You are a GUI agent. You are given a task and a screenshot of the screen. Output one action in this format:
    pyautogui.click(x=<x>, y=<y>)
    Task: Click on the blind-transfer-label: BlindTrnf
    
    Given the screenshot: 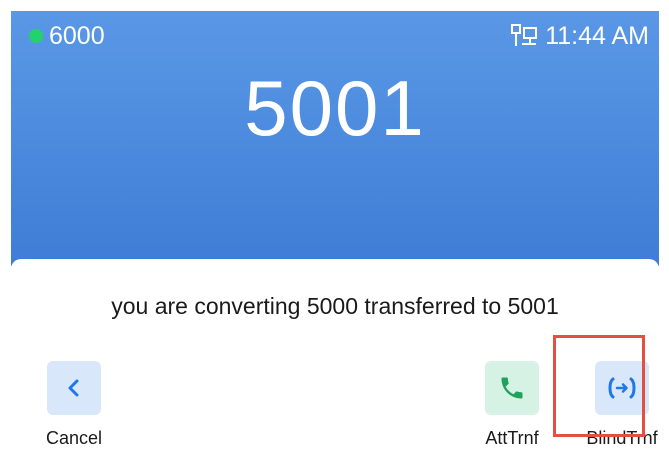 What is the action you would take?
    pyautogui.click(x=622, y=438)
    